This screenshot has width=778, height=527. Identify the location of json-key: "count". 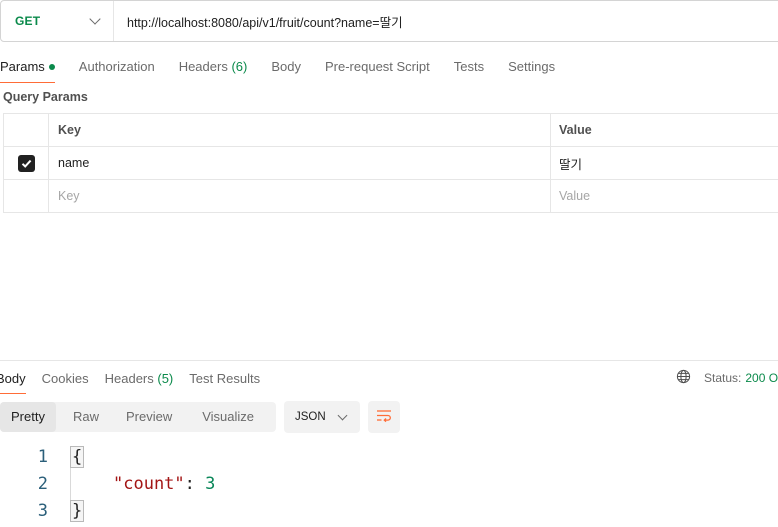
(149, 484).